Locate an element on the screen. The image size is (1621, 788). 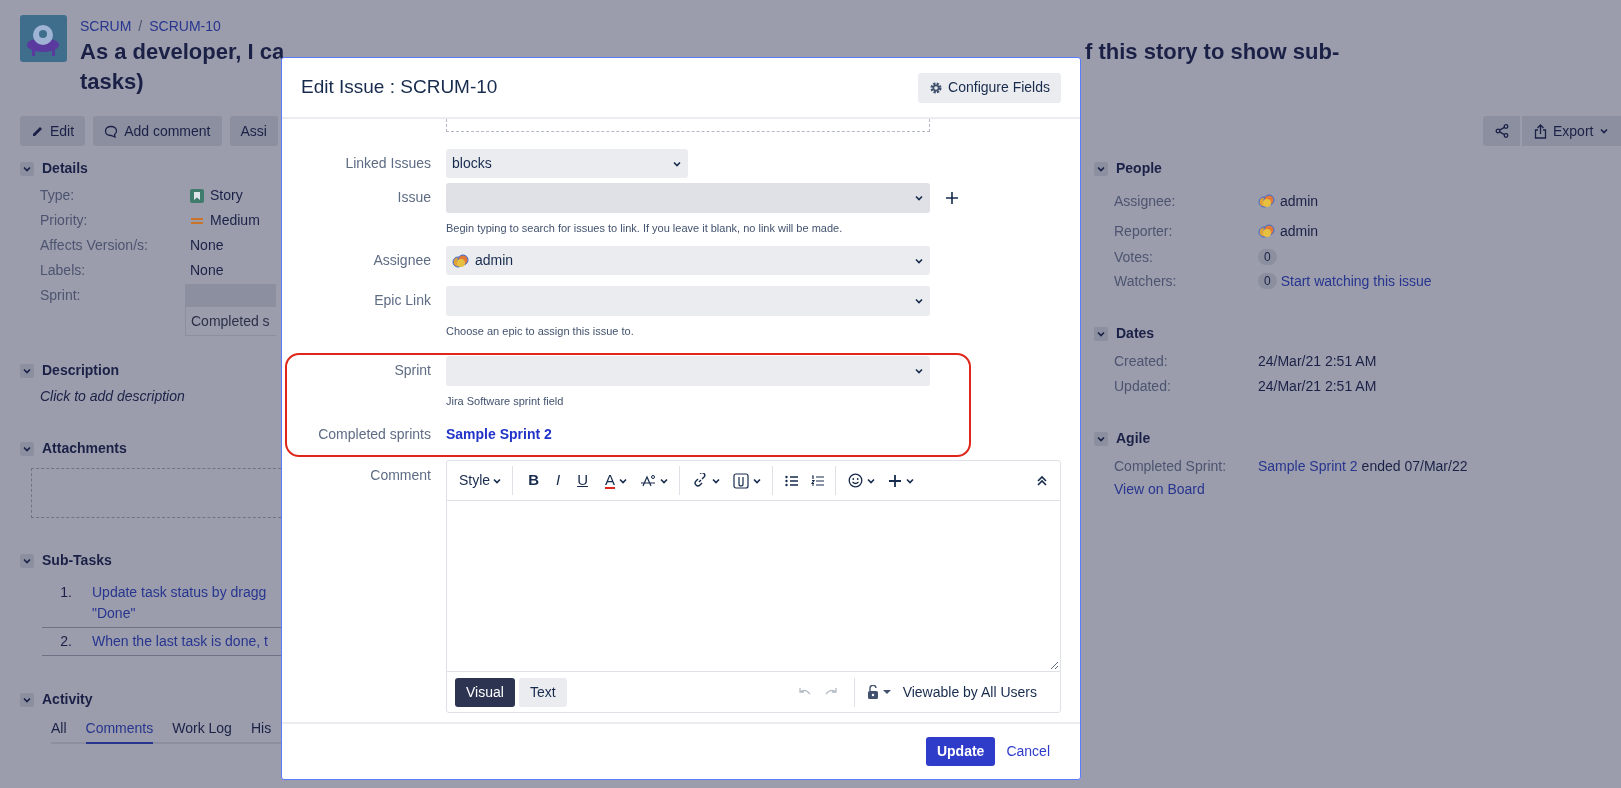
description-prompt: Click to add description is located at coordinates (160, 396).